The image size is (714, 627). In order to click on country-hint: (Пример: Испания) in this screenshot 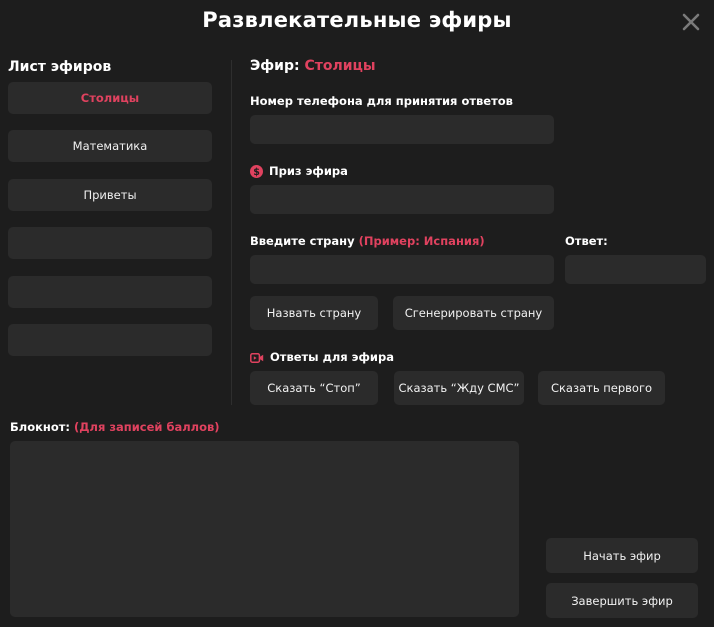, I will do `click(421, 241)`.